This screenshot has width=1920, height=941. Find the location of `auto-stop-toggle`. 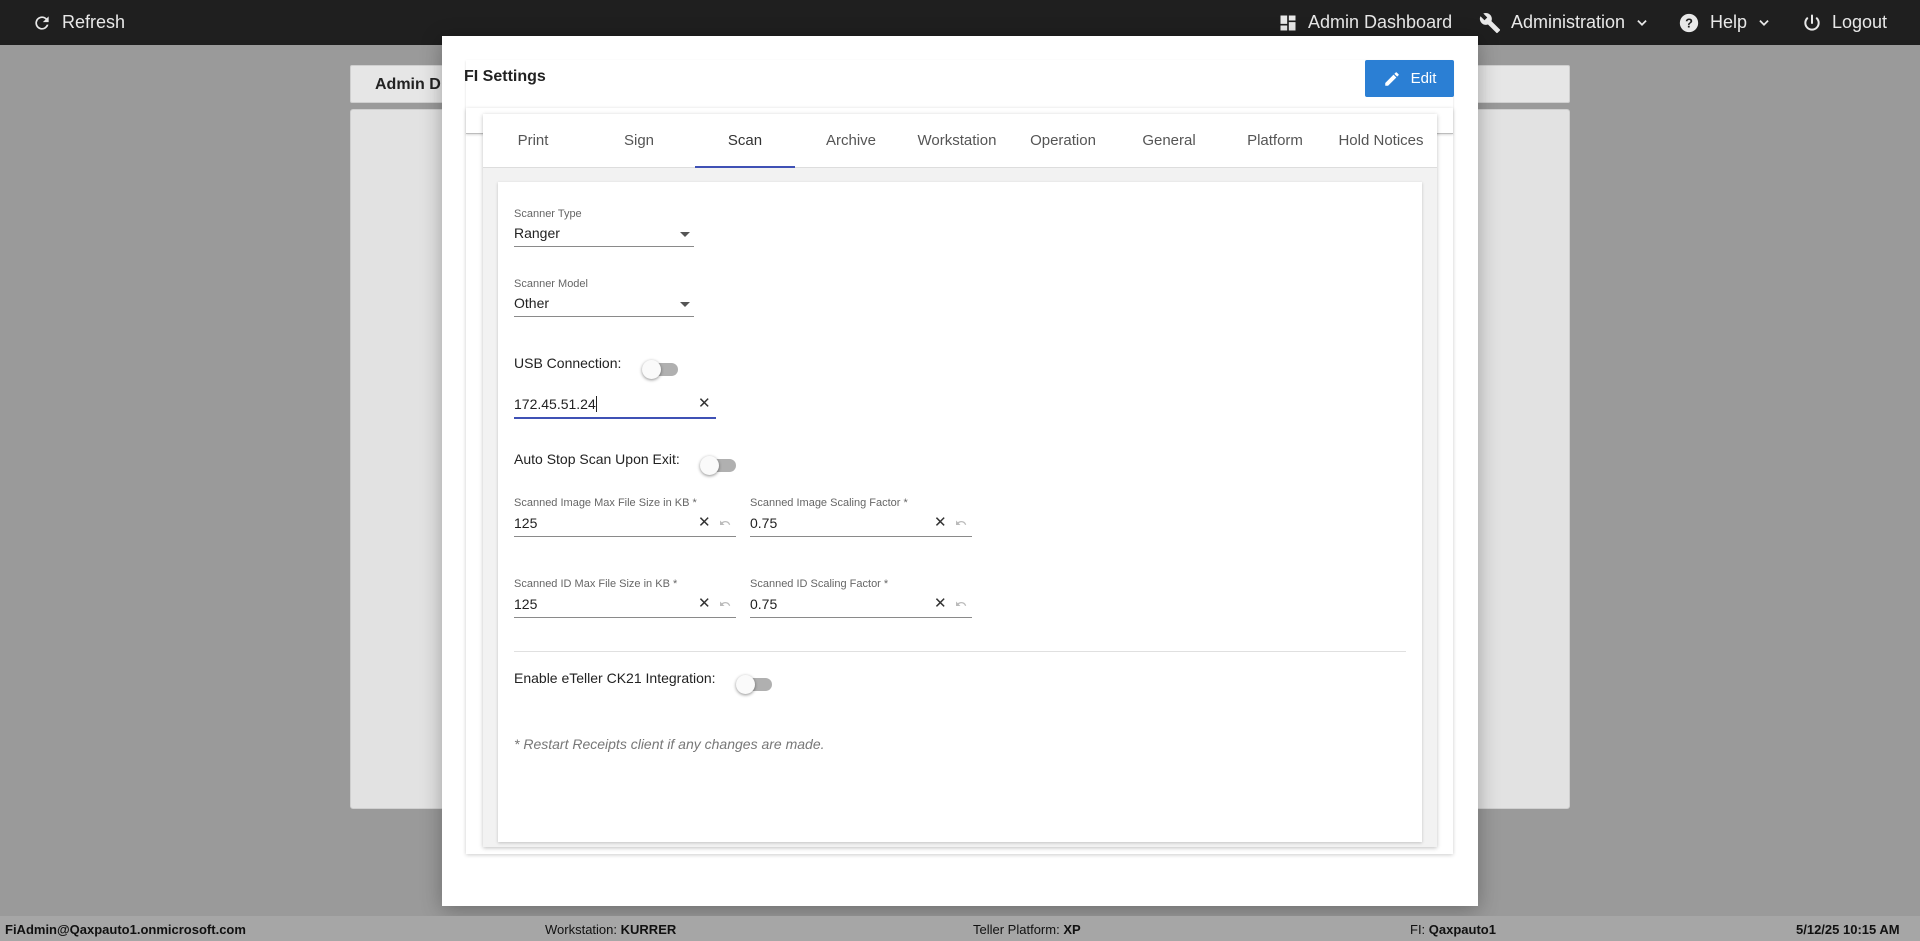

auto-stop-toggle is located at coordinates (718, 465).